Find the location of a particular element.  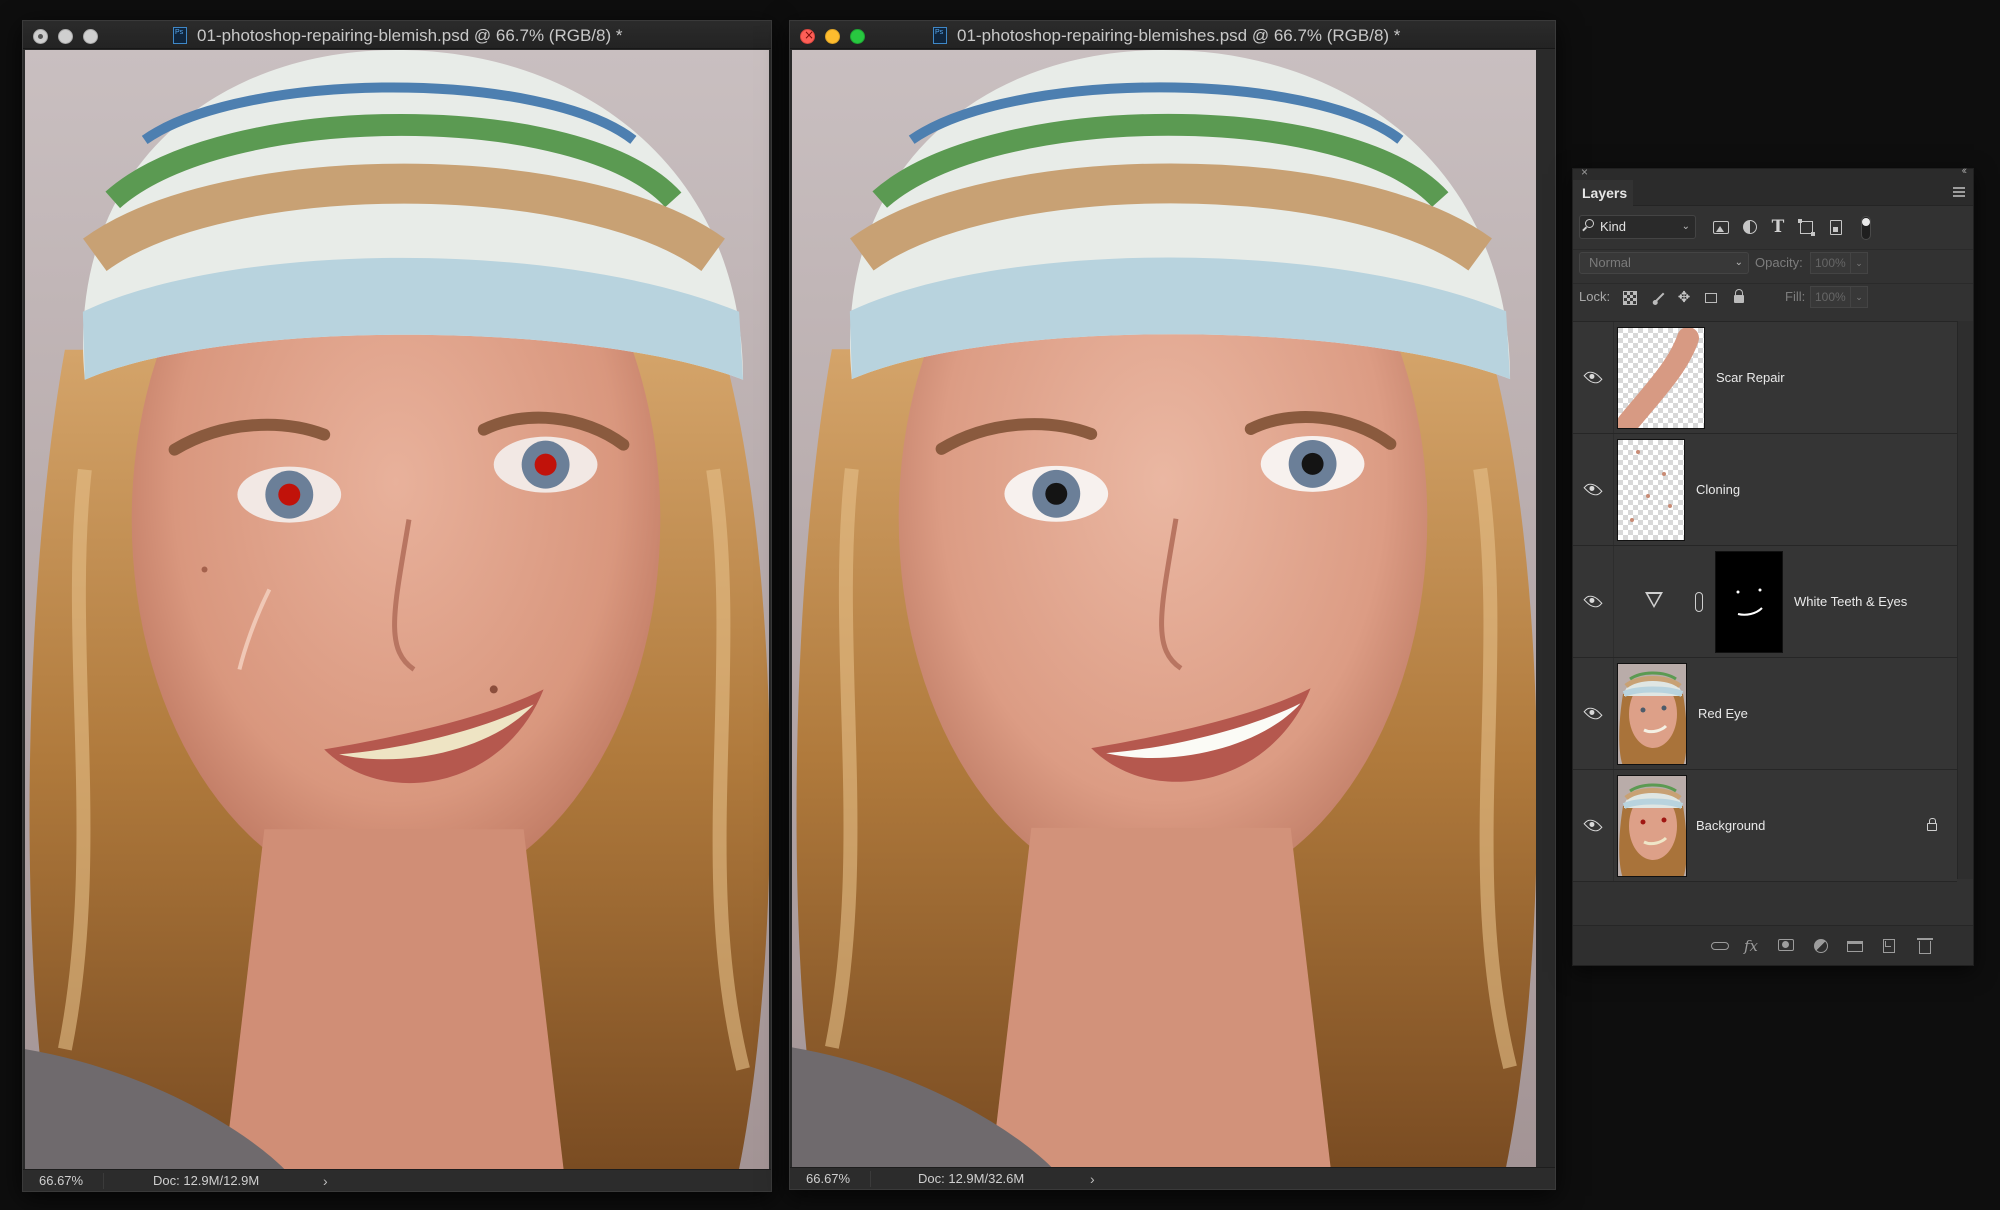

layer-name: Scar Repair is located at coordinates (1750, 377).